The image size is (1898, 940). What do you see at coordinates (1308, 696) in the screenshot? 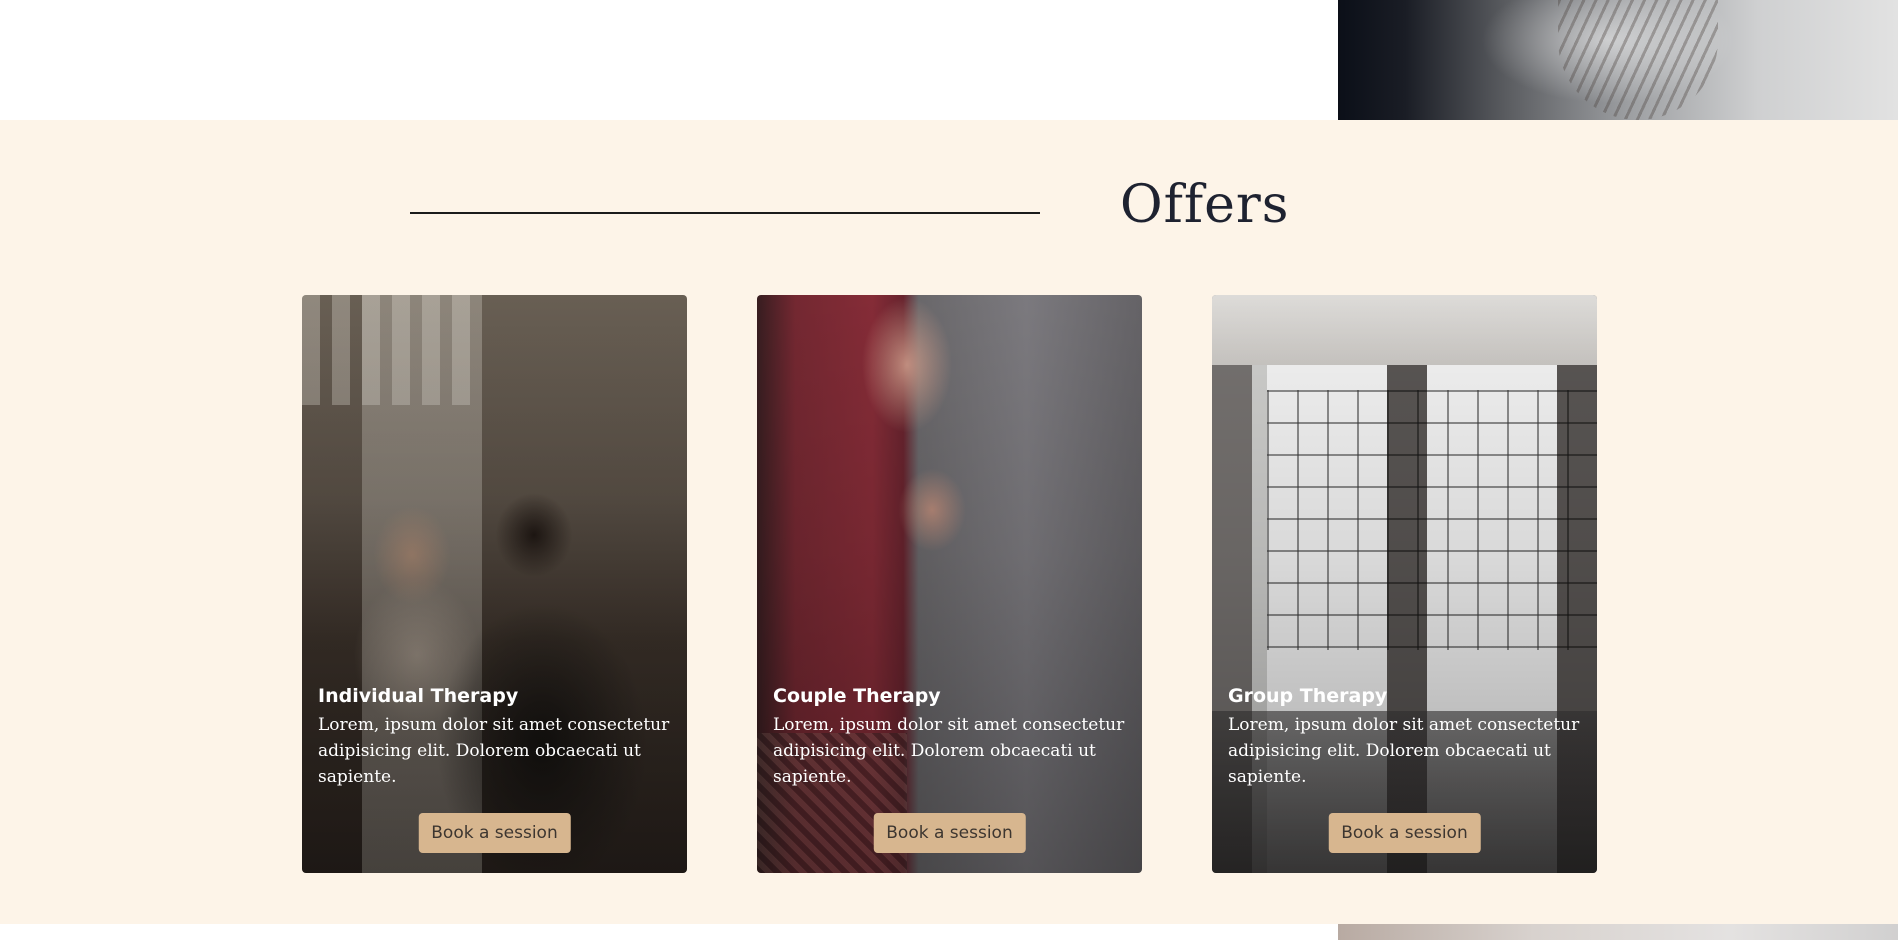
I see `card-title: Group Therapy` at bounding box center [1308, 696].